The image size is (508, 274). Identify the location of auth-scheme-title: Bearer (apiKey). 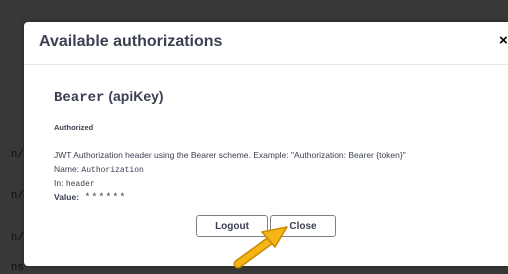
(109, 97).